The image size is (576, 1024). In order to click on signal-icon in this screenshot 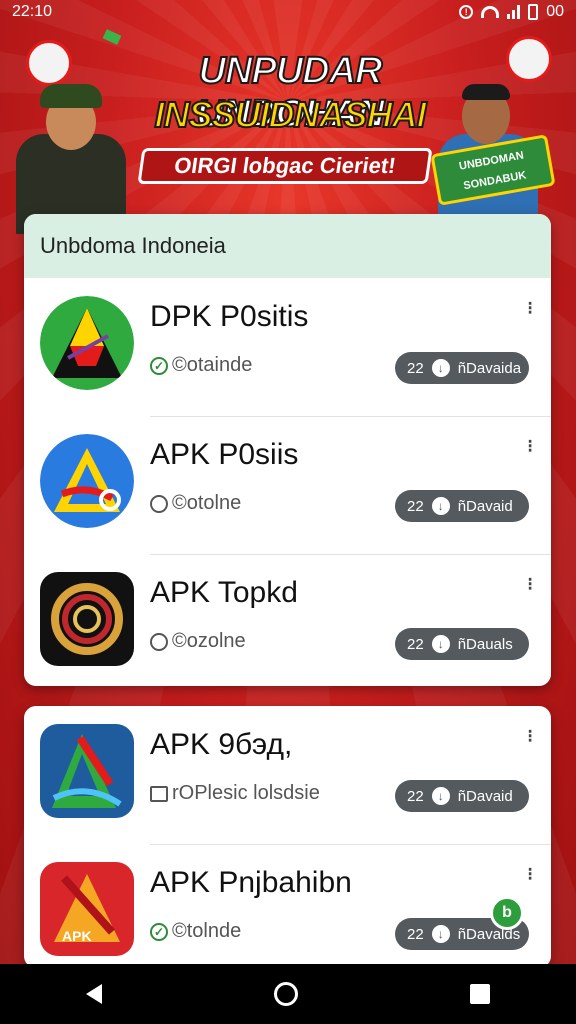, I will do `click(514, 12)`.